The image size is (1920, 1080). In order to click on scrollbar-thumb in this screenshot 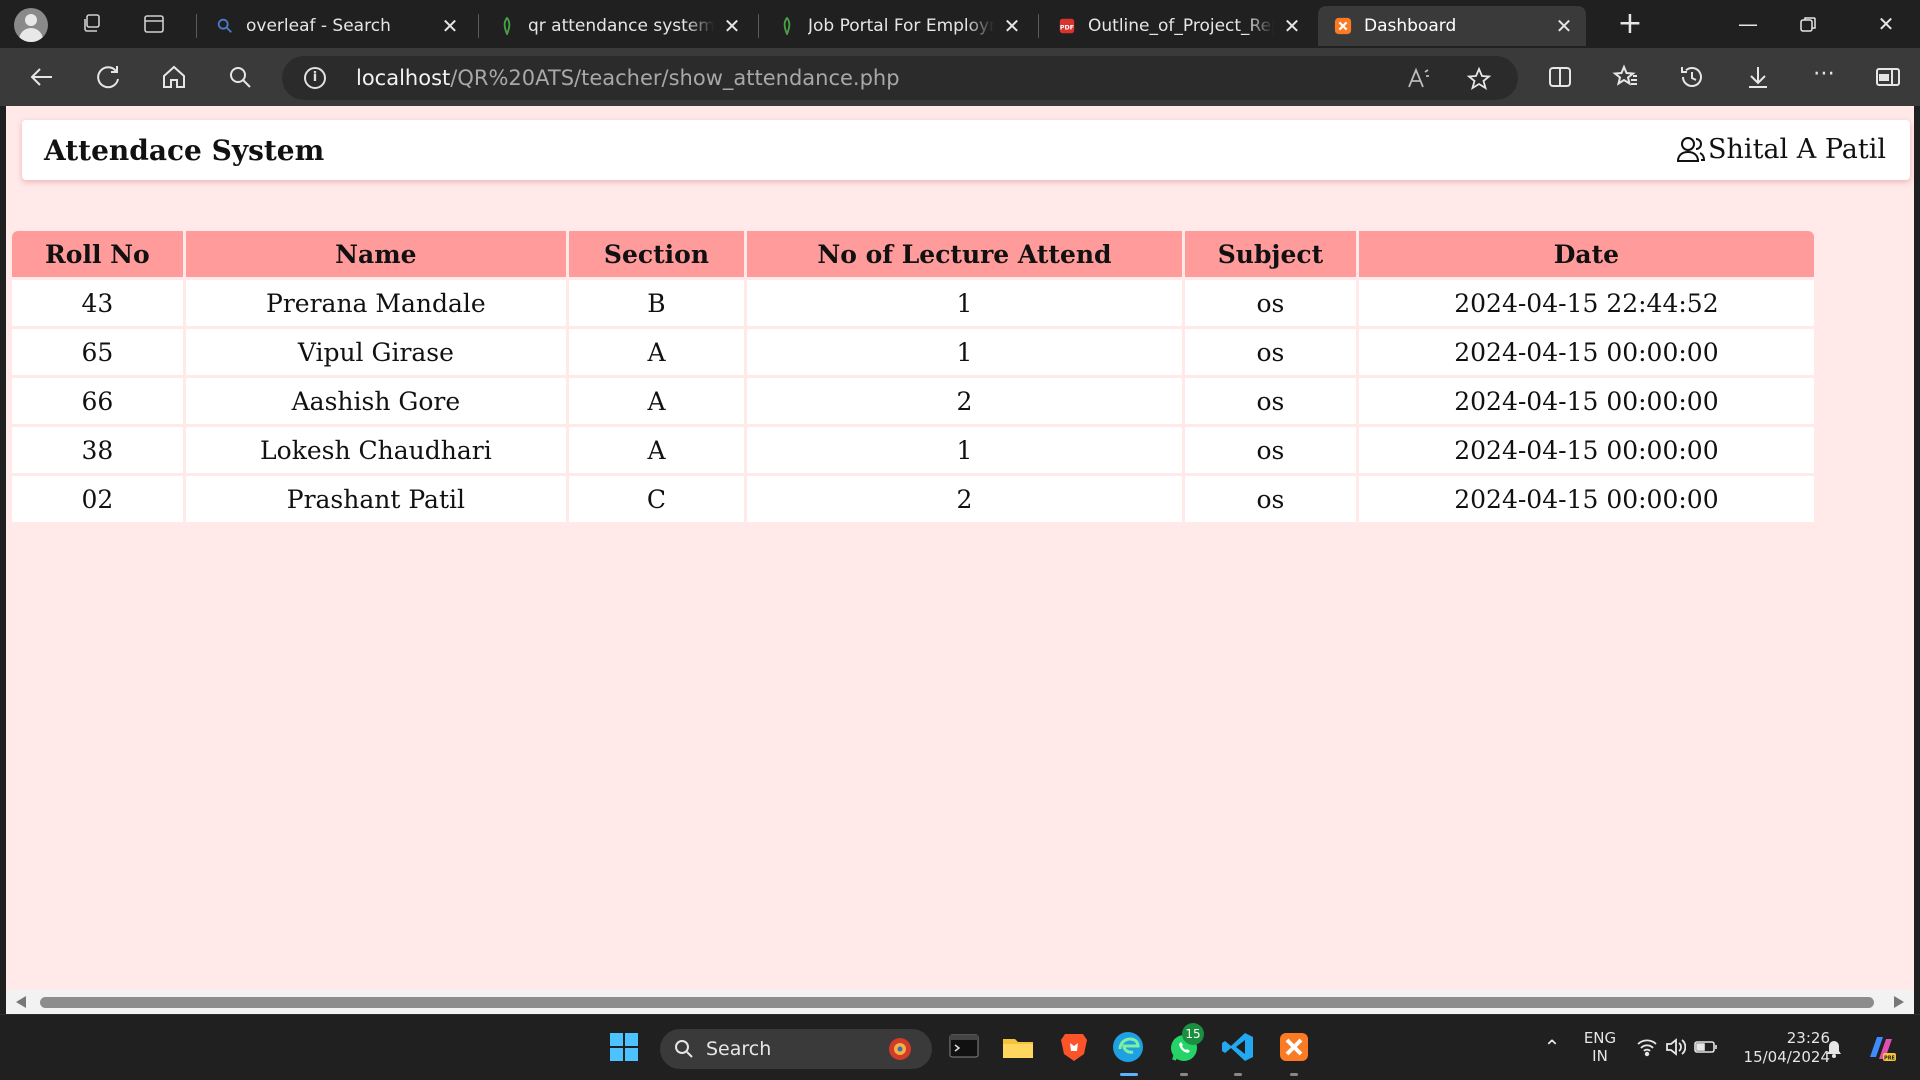, I will do `click(957, 1002)`.